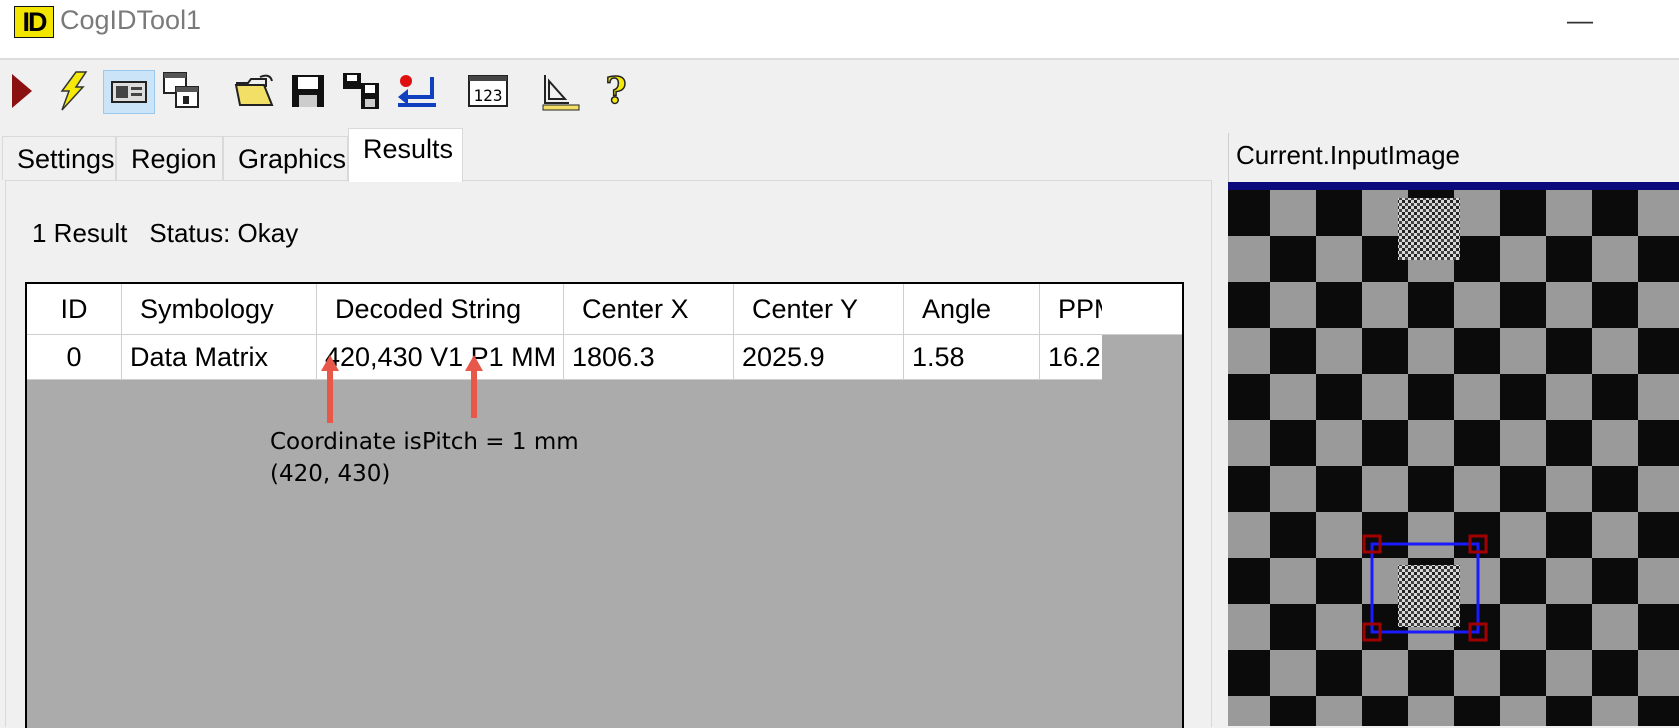 This screenshot has width=1679, height=728. I want to click on floating-window-icon, so click(181, 90).